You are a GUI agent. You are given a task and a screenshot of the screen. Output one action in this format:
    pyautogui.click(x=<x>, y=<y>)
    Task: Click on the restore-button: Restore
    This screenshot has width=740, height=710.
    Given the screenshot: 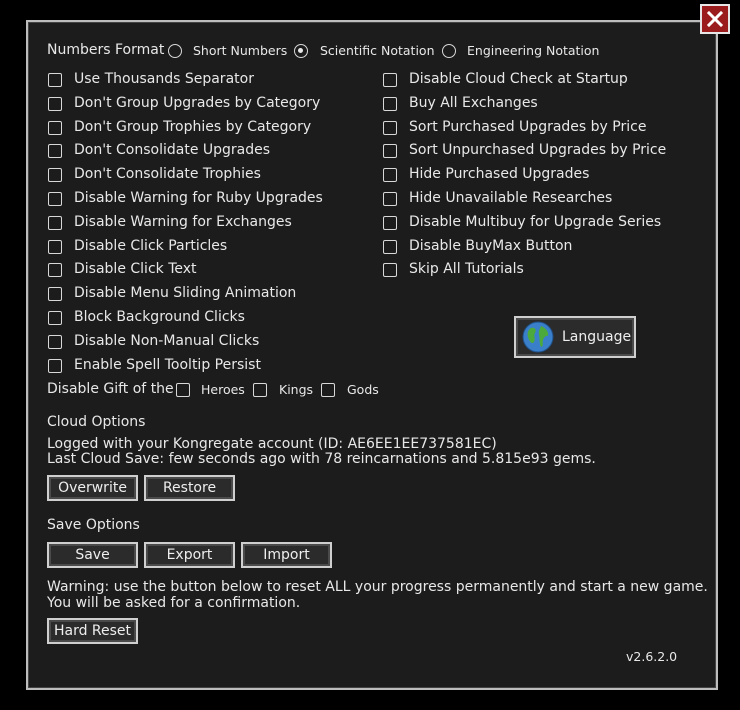 What is the action you would take?
    pyautogui.click(x=189, y=488)
    